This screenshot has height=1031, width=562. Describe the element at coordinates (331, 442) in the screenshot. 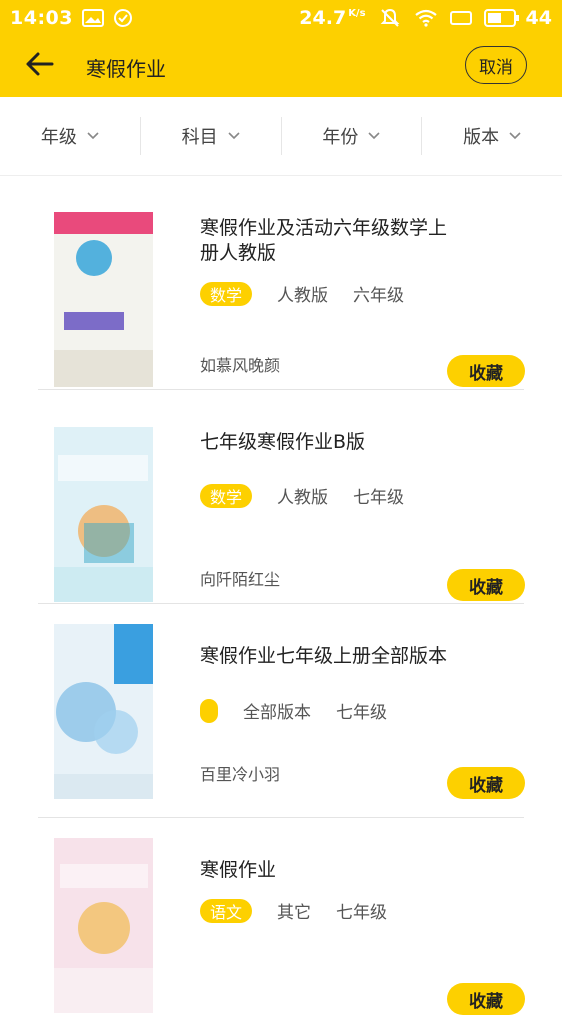

I see `book-title: 七年级寒假作业B版` at that location.